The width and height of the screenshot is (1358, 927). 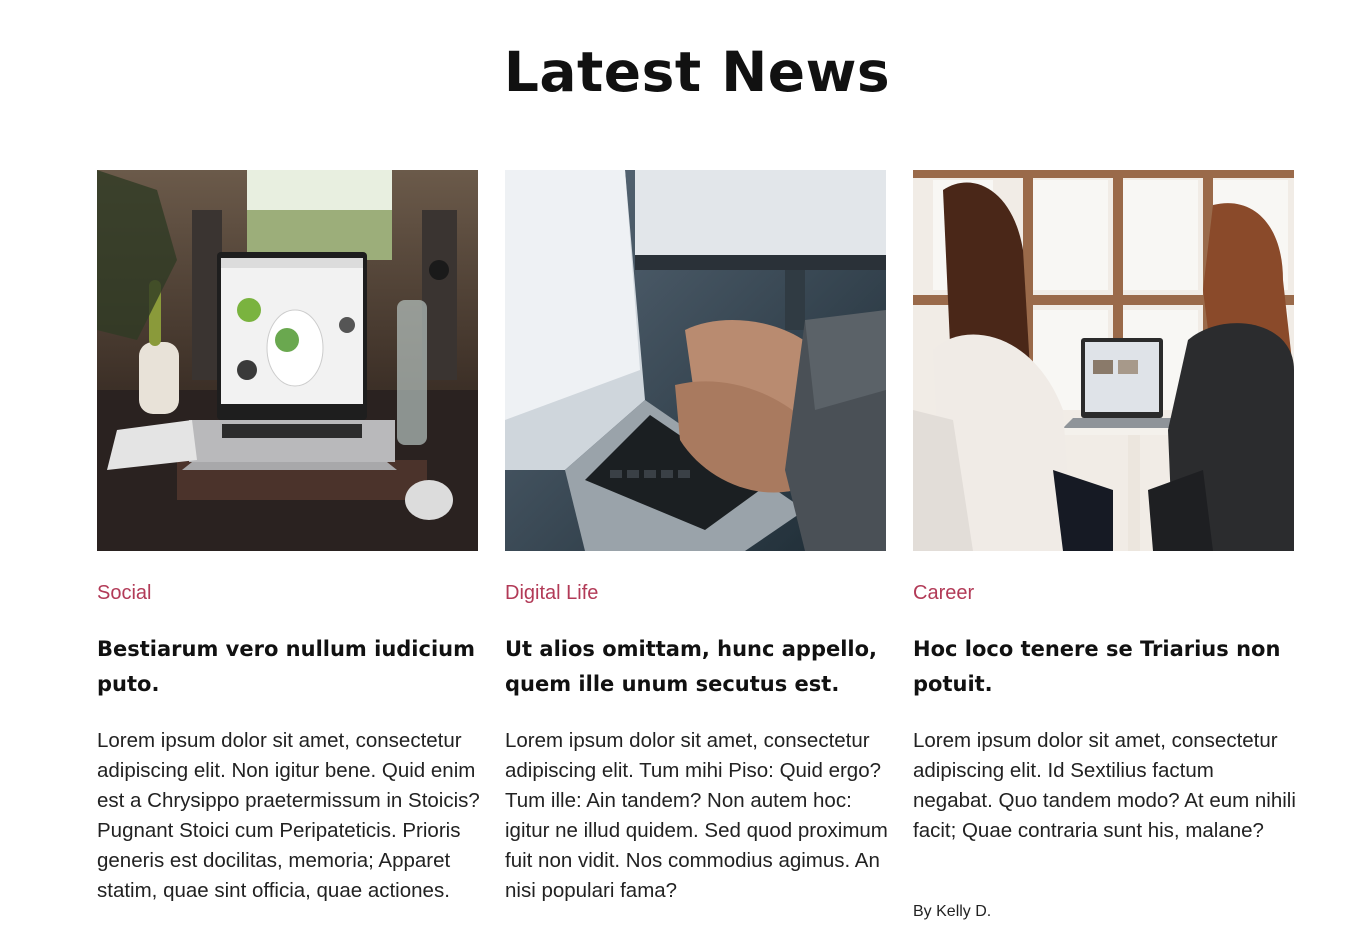 I want to click on post-image-typing, so click(x=695, y=360).